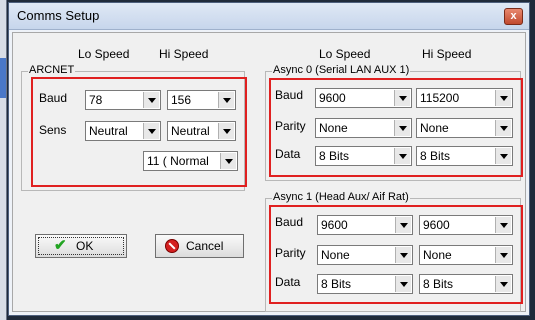 The image size is (535, 320). Describe the element at coordinates (466, 284) in the screenshot. I see `async1-data-hi-select: 8 Bits` at that location.